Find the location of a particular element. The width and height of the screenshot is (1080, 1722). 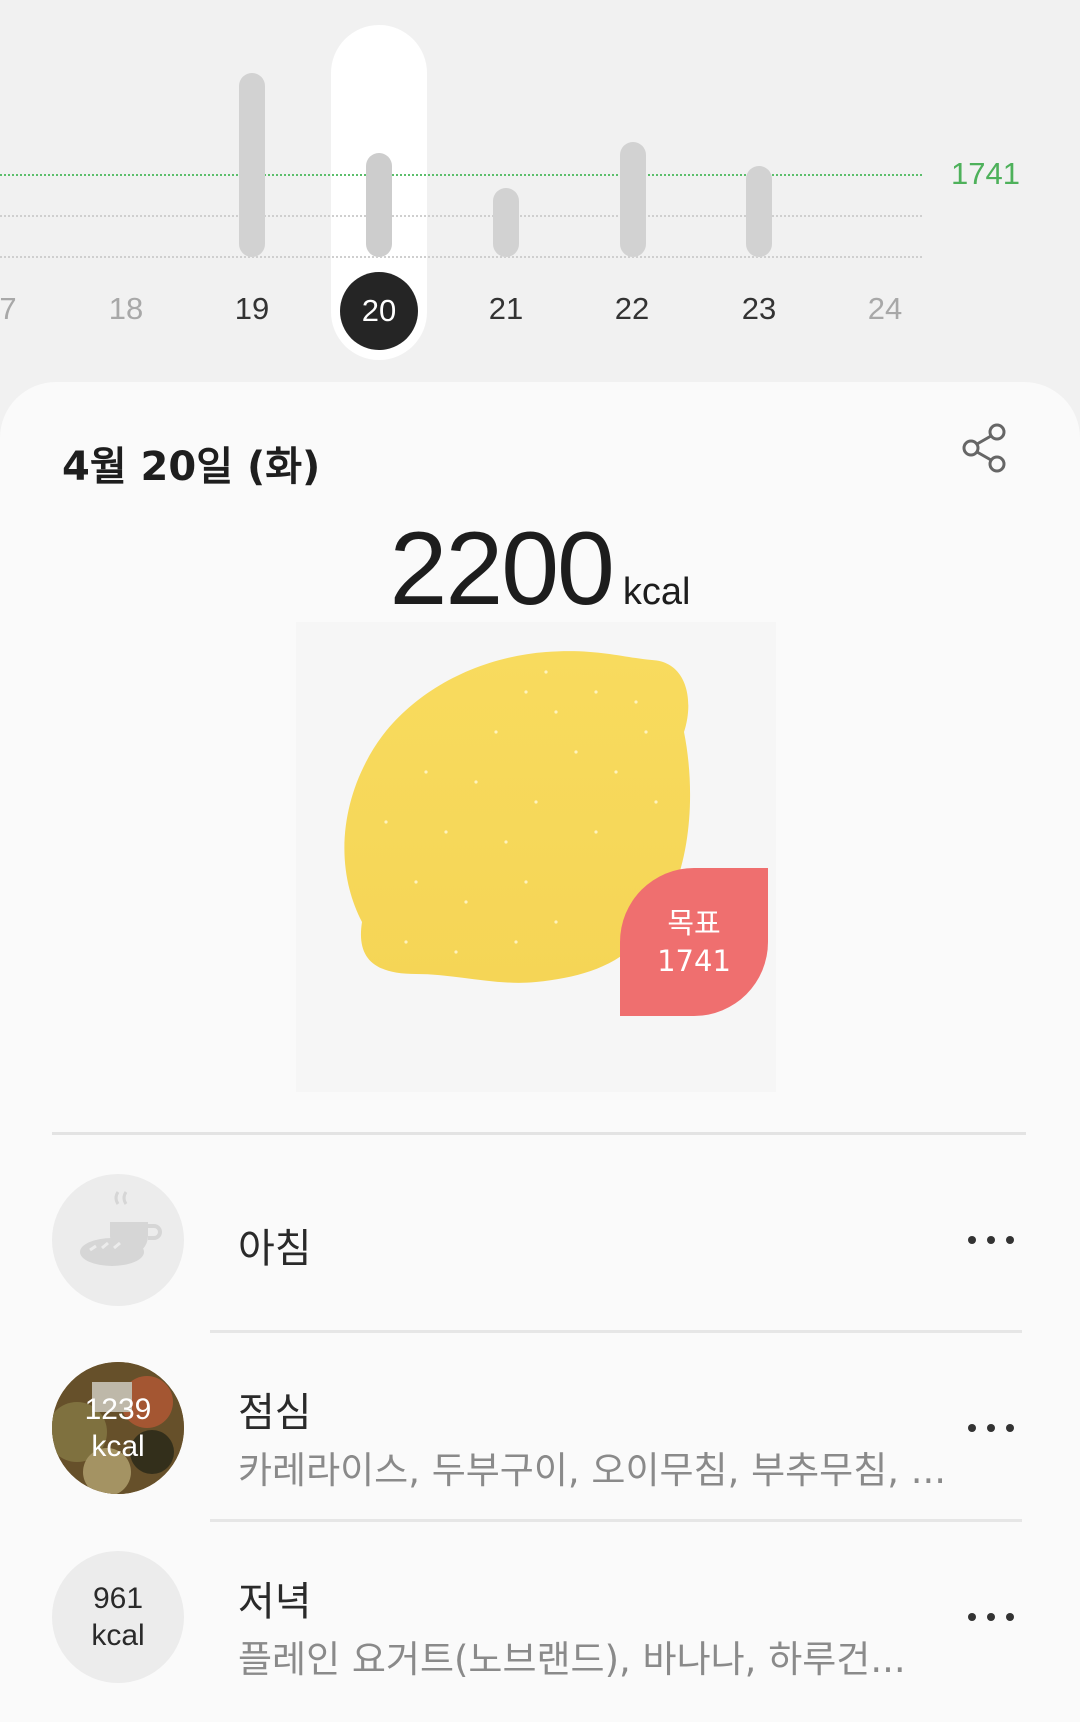

day-label: 23 is located at coordinates (759, 309).